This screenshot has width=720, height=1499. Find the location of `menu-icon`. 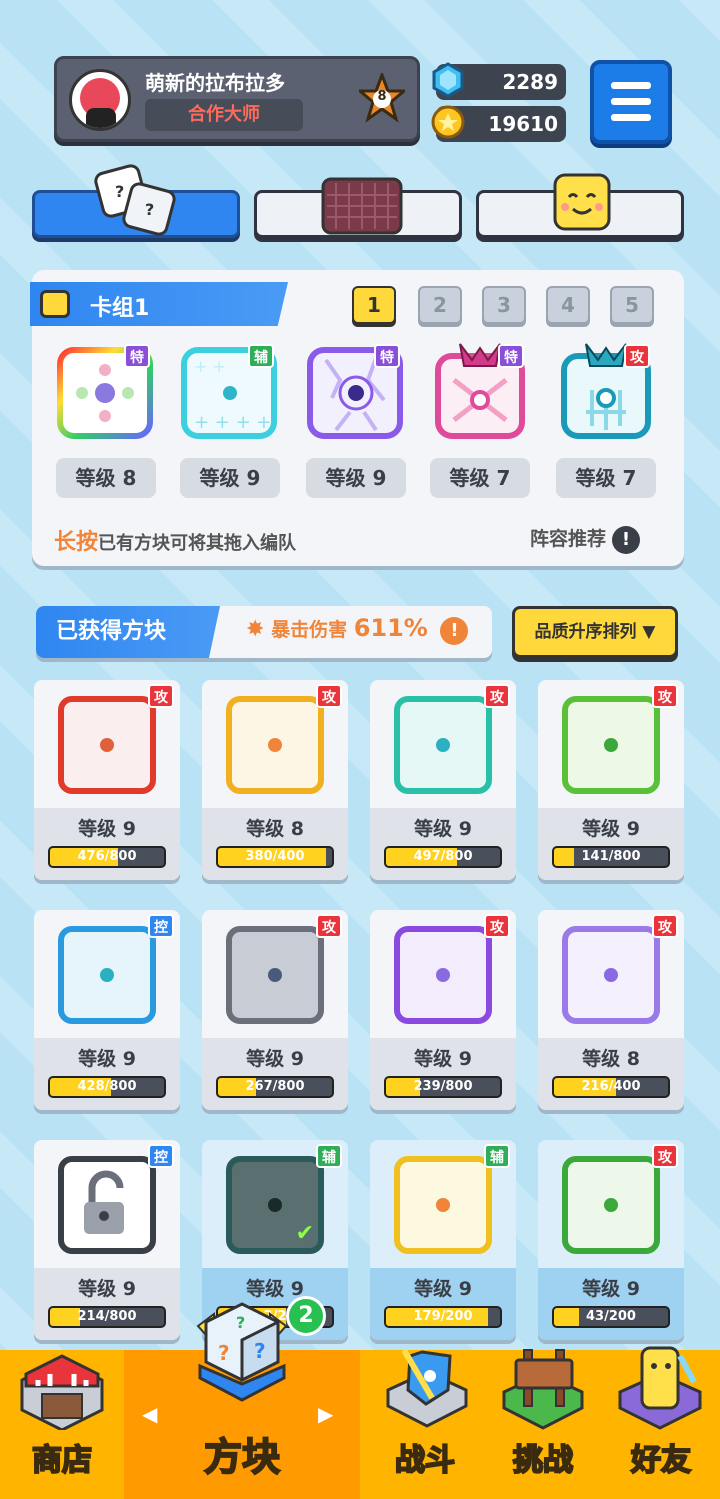

menu-icon is located at coordinates (631, 85).